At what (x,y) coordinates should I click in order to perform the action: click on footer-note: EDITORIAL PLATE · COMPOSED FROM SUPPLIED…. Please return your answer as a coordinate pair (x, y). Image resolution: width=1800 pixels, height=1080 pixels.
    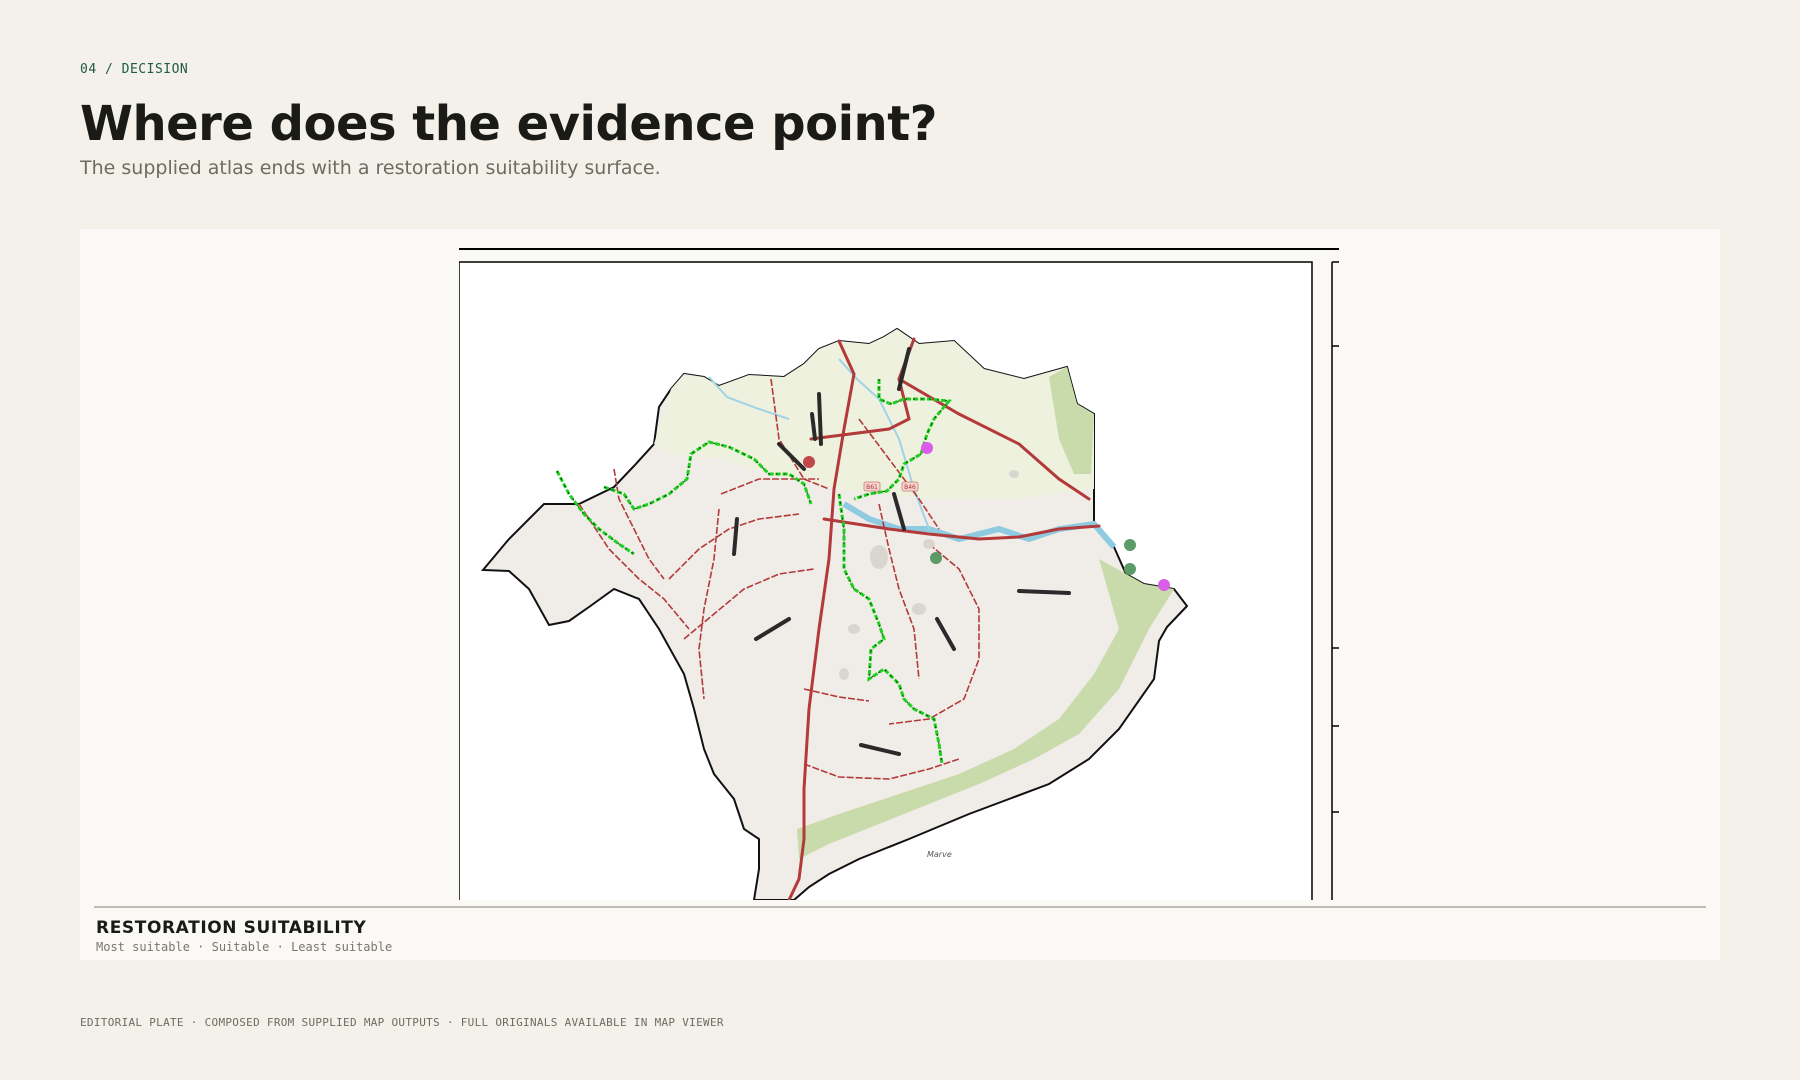
    Looking at the image, I should click on (402, 1022).